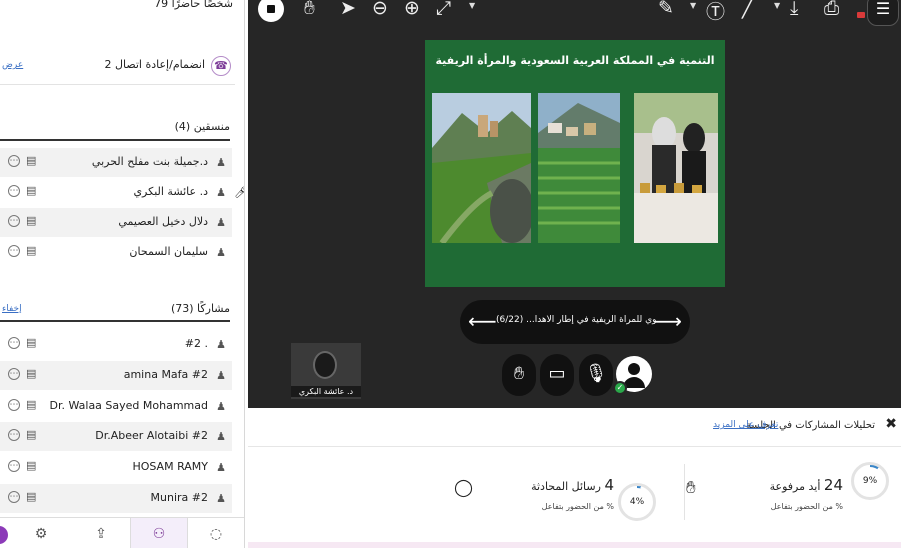 The image size is (901, 548). Describe the element at coordinates (443, 9) in the screenshot. I see `fit-icon: ⤢` at that location.